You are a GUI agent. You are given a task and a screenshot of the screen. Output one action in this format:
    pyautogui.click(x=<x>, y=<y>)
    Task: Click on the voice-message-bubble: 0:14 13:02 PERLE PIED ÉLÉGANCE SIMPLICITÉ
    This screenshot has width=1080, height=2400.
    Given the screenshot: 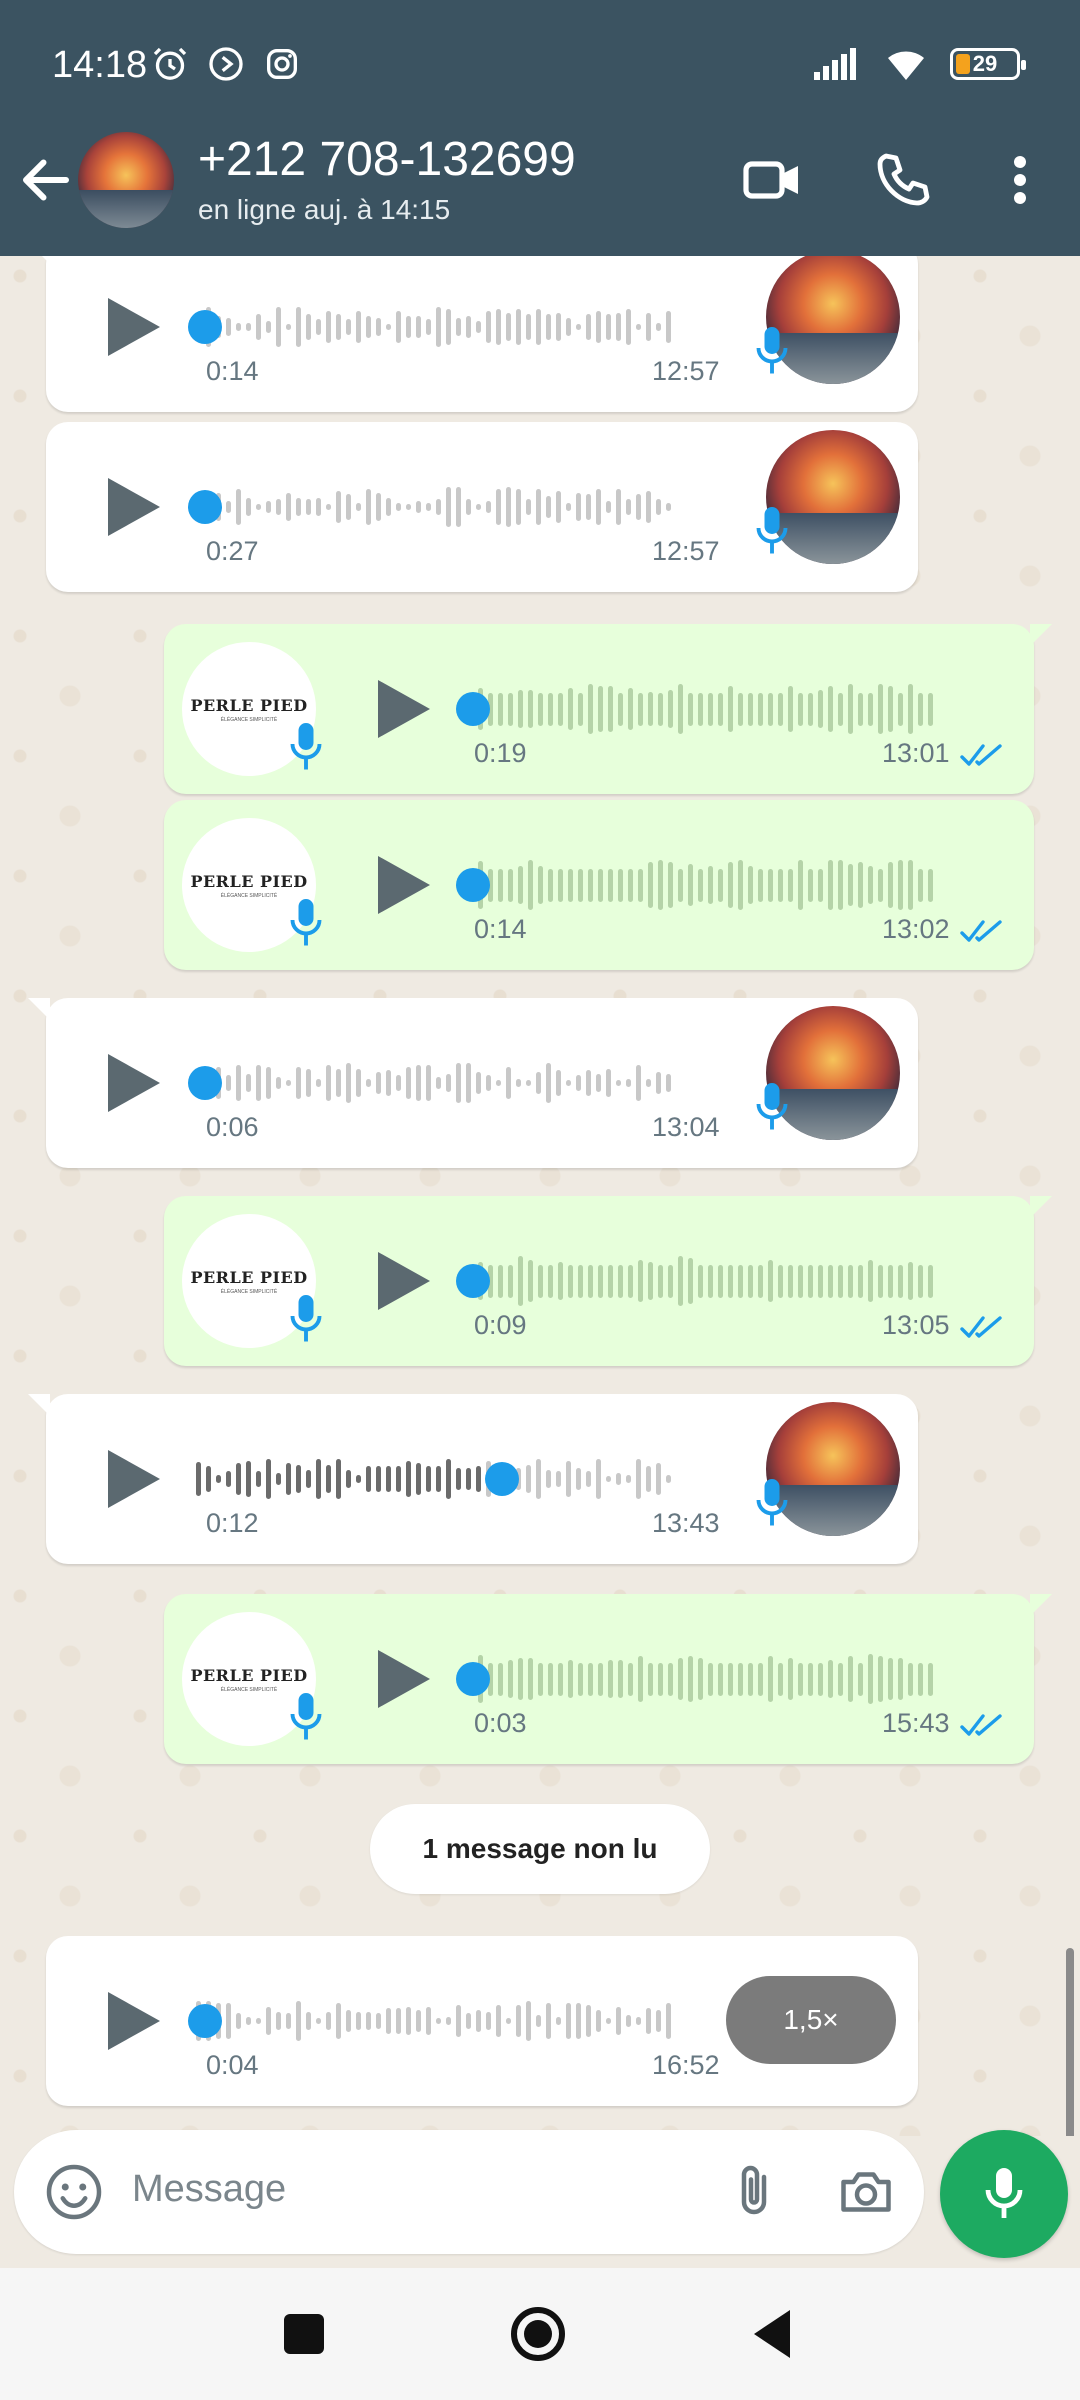 What is the action you would take?
    pyautogui.click(x=599, y=885)
    